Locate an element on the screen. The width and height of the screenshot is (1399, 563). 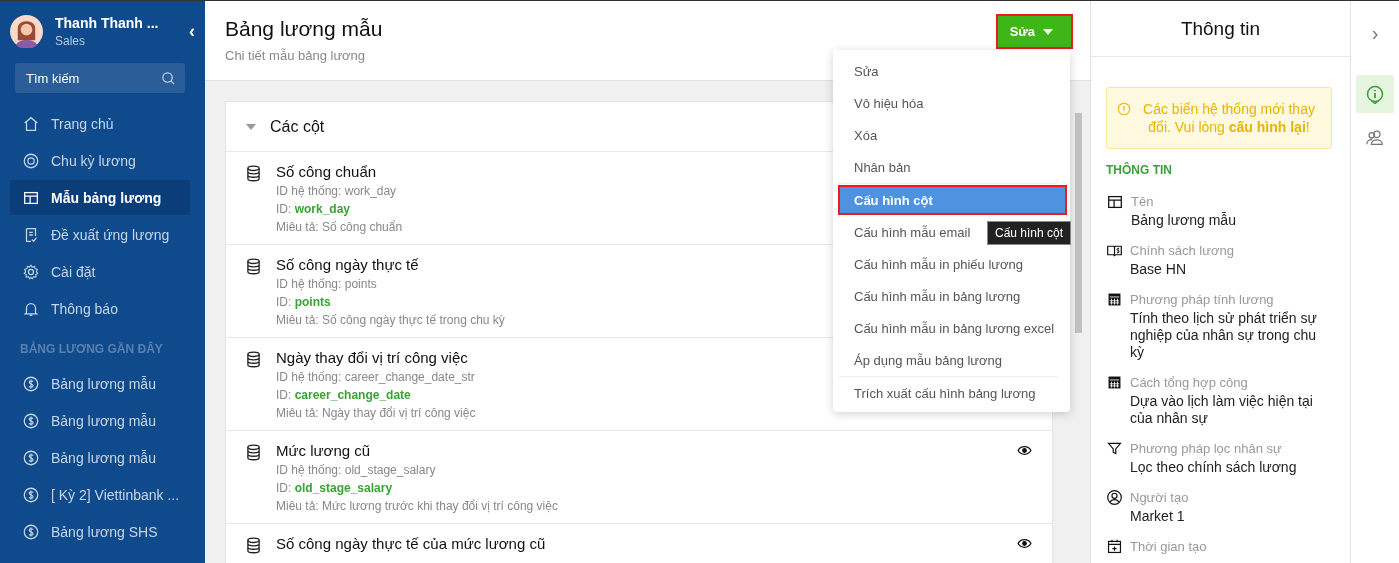
menu-item: Sửa is located at coordinates (952, 71).